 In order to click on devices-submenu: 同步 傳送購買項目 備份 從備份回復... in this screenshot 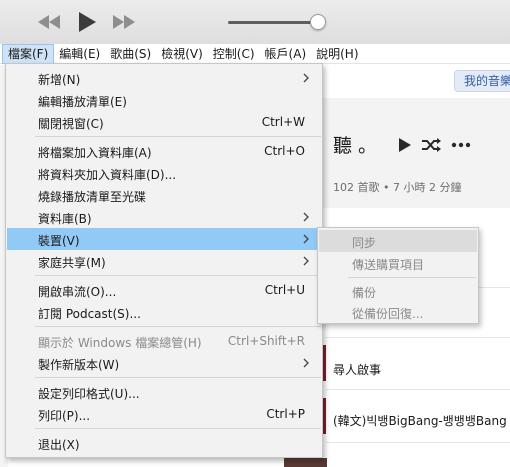, I will do `click(398, 275)`.